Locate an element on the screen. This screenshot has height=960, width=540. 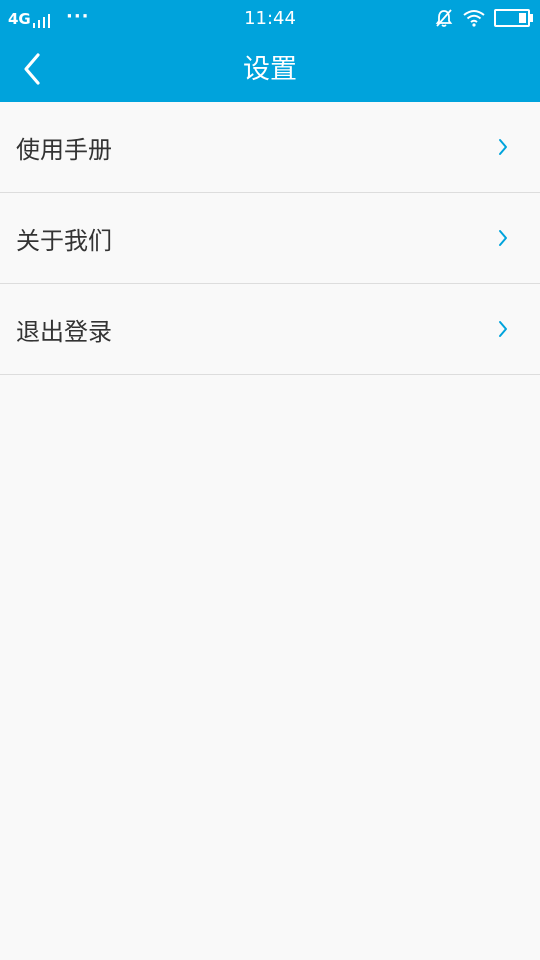
status-icons is located at coordinates (483, 18).